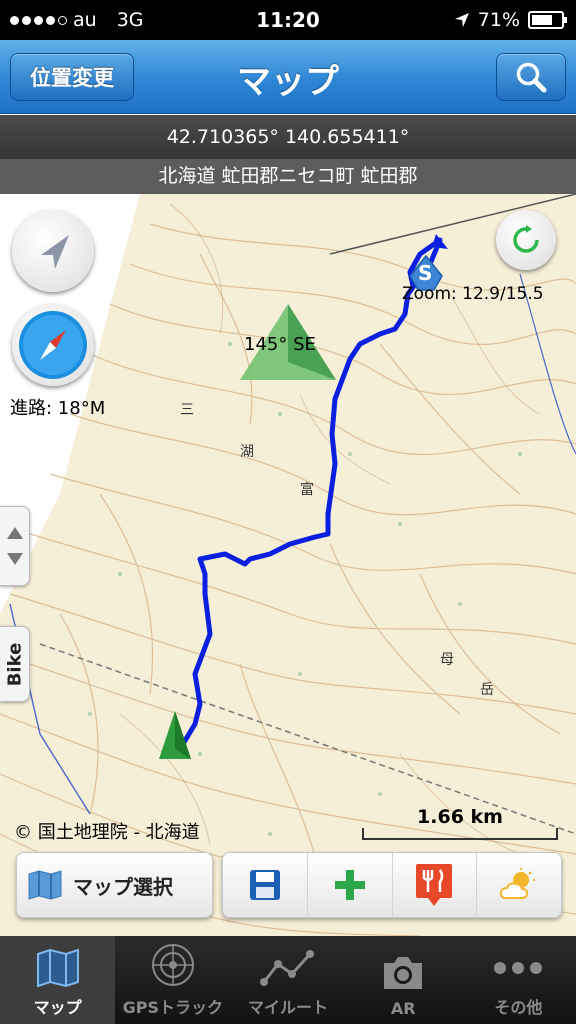 The height and width of the screenshot is (1024, 576). I want to click on heading-label: 145° SE, so click(280, 344).